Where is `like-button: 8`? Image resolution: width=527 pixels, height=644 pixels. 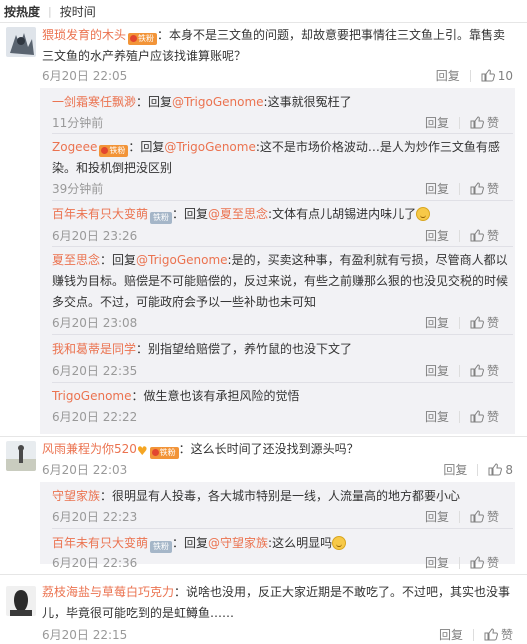
like-button: 8 is located at coordinates (500, 470).